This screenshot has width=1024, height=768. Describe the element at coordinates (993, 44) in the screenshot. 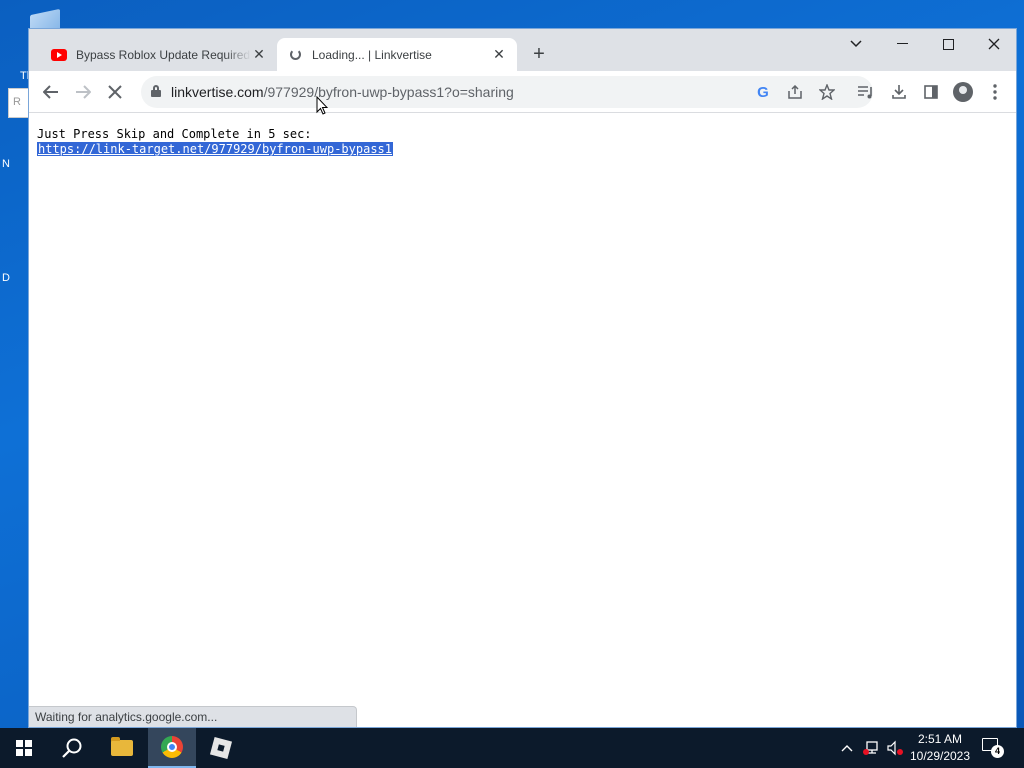

I see `close-window-button` at that location.